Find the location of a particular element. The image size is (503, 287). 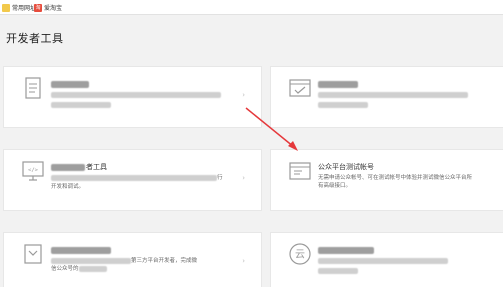

code-monitor-icon: </> is located at coordinates (33, 171).